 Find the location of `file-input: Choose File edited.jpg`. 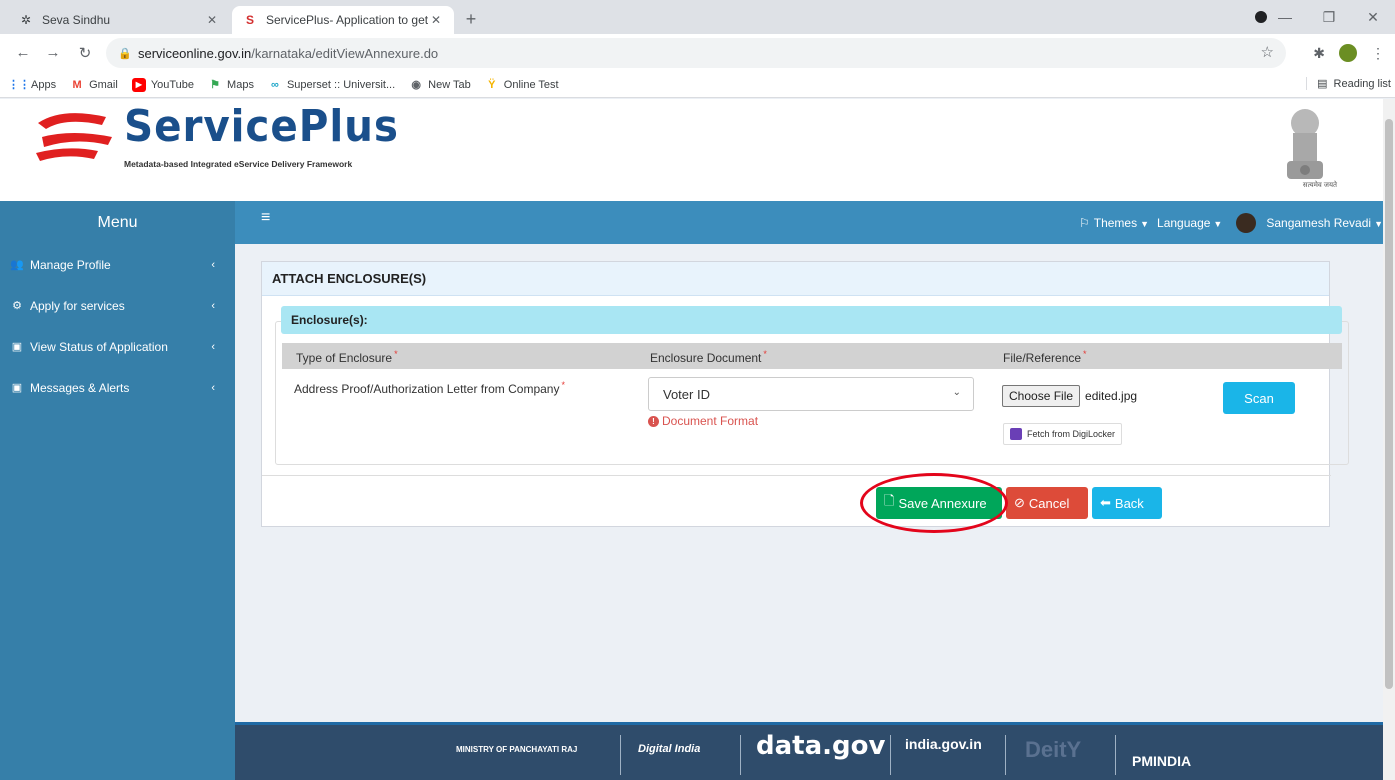

file-input: Choose File edited.jpg is located at coordinates (1069, 396).